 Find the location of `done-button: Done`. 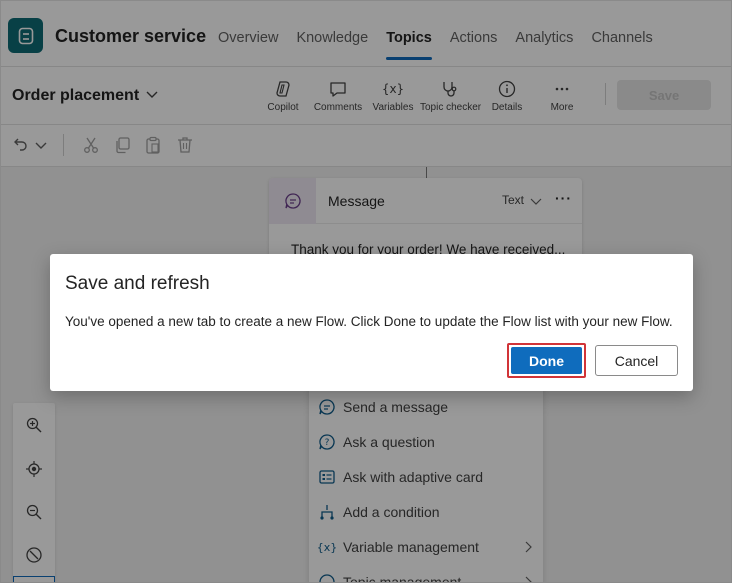

done-button: Done is located at coordinates (546, 360).